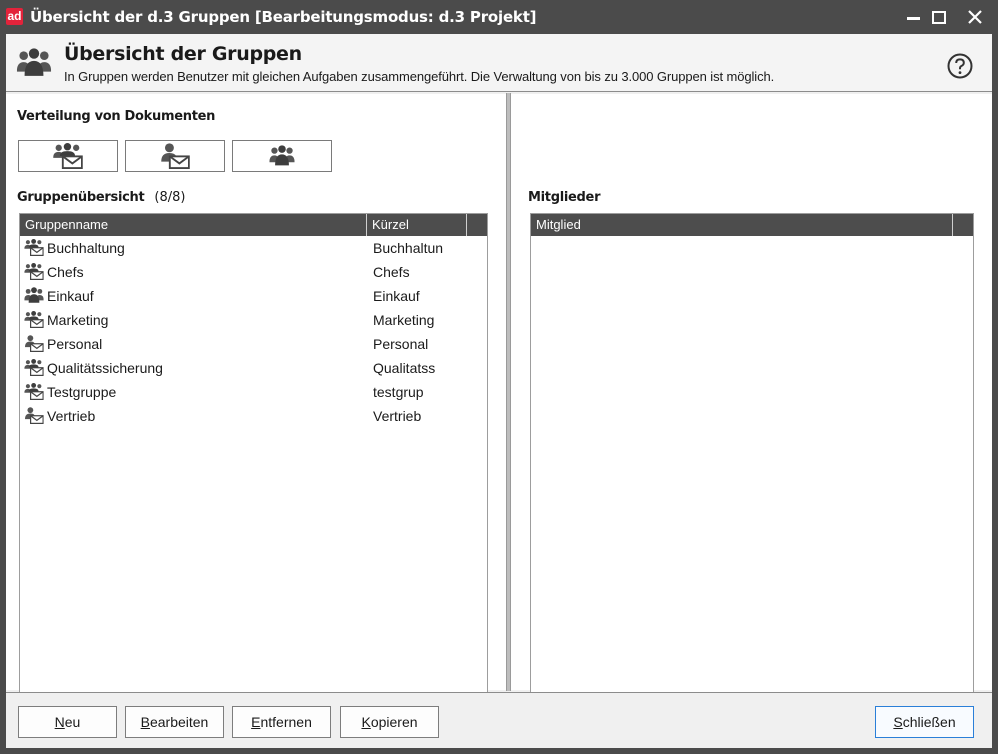  I want to click on close-button: Schließen, so click(924, 722).